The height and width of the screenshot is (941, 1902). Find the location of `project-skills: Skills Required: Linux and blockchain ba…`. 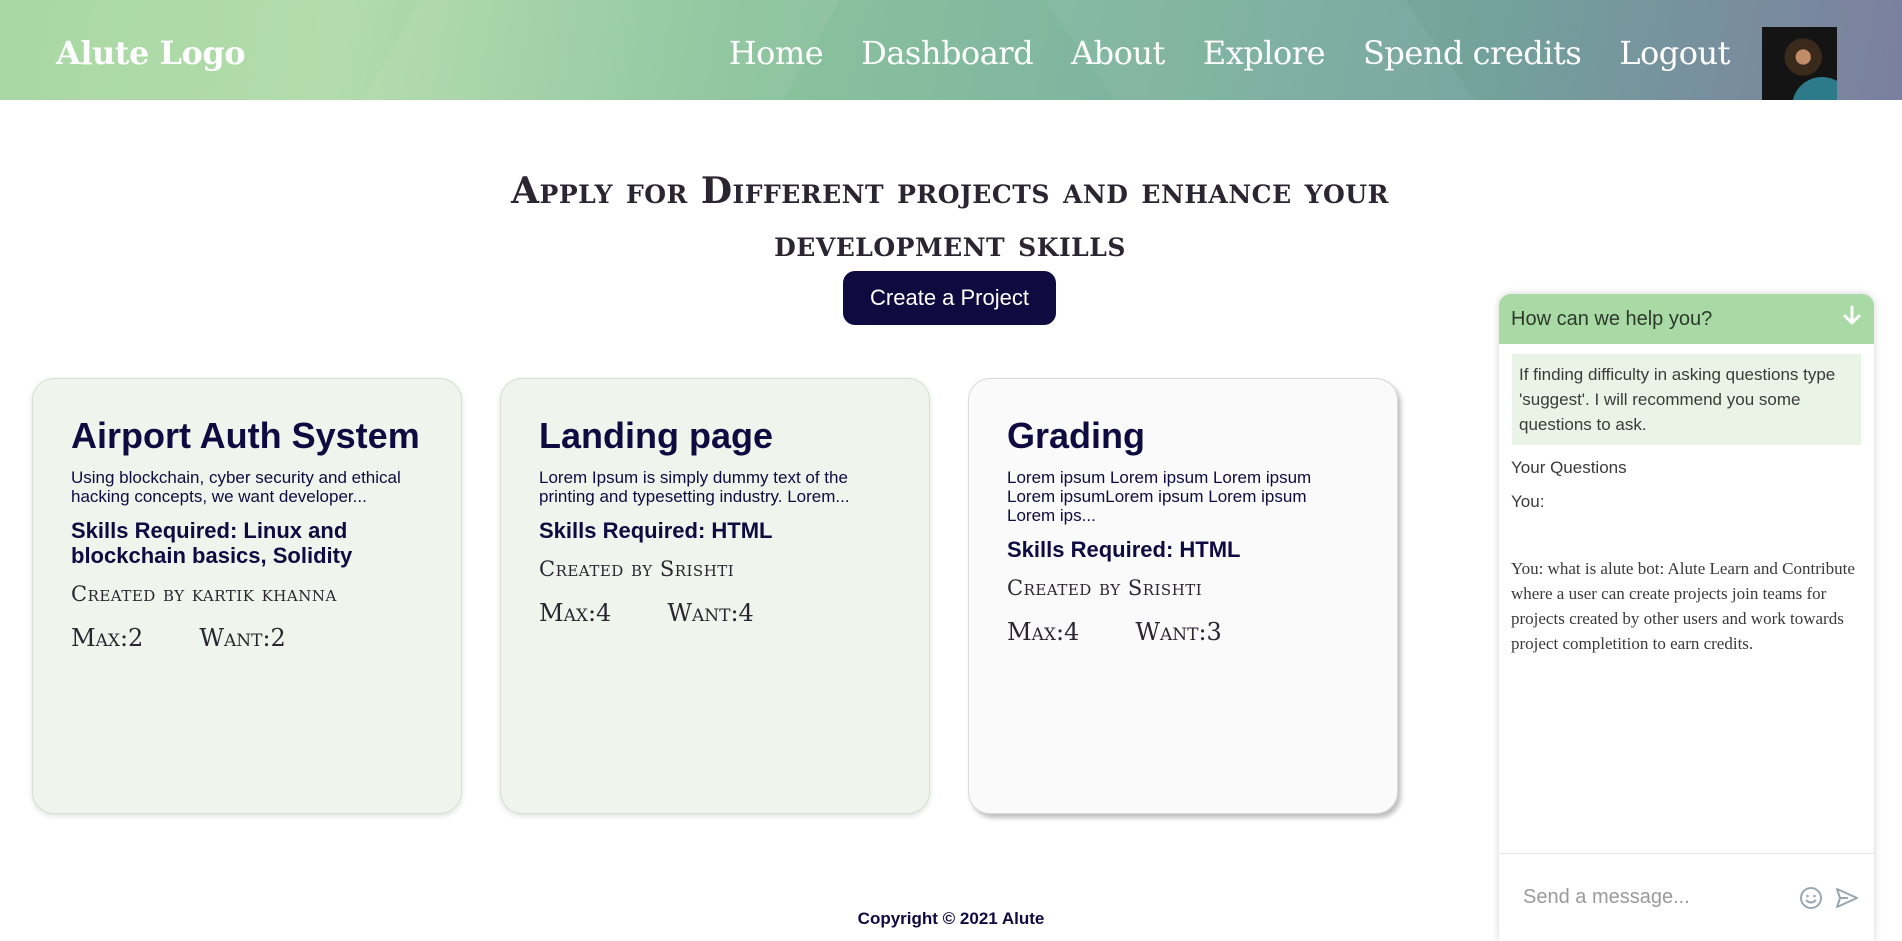

project-skills: Skills Required: Linux and blockchain ba… is located at coordinates (212, 543).